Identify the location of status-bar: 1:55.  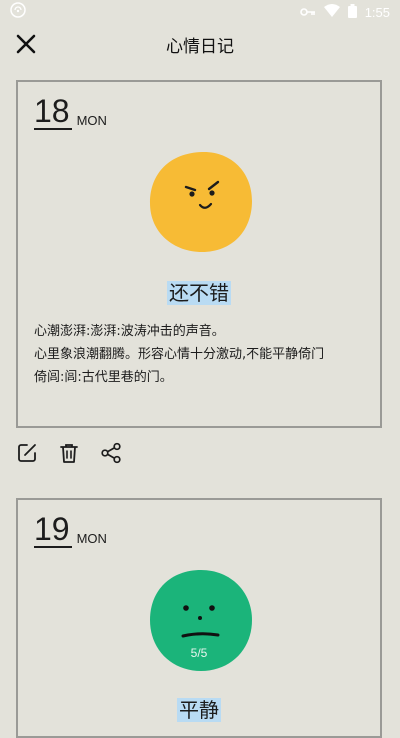
(200, 12).